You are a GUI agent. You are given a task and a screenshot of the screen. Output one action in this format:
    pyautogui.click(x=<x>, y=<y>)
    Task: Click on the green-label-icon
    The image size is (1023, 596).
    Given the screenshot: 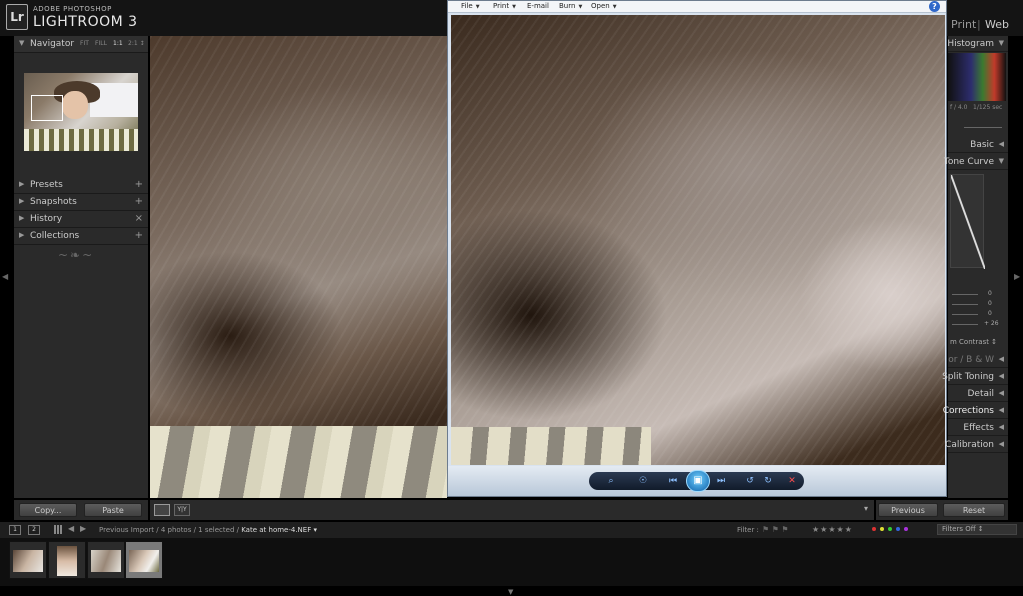 What is the action you would take?
    pyautogui.click(x=890, y=529)
    